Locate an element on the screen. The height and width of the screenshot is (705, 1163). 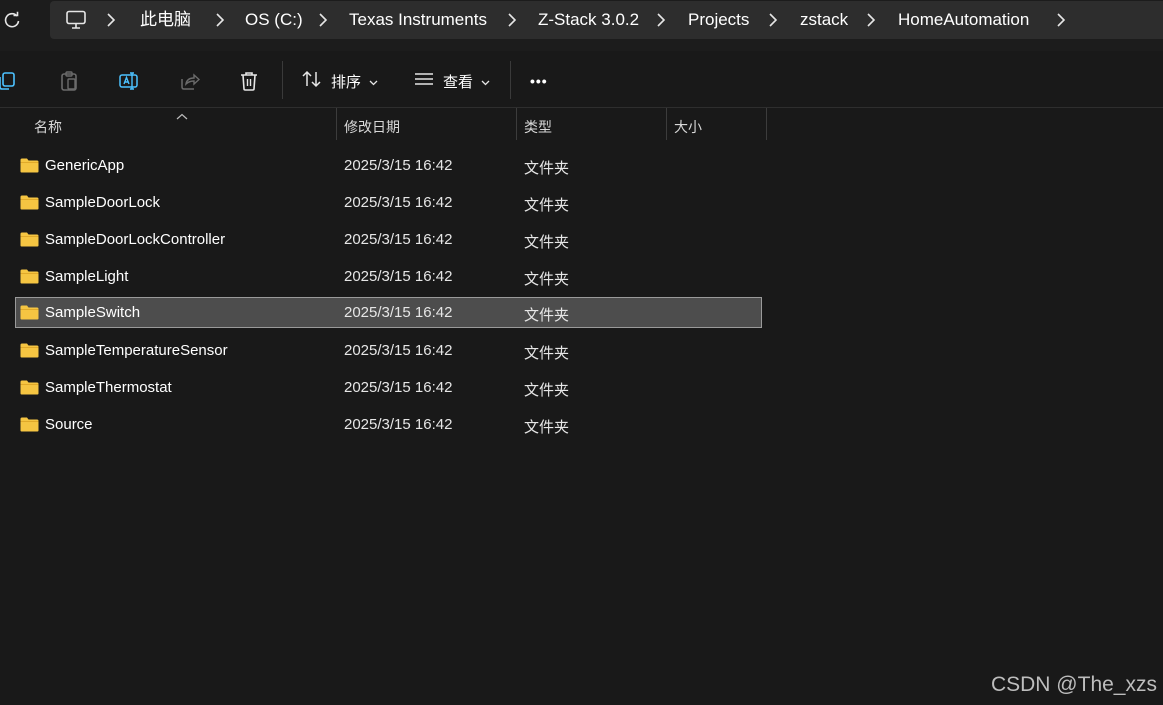
column-header-modified: 修改日期 is located at coordinates (372, 127).